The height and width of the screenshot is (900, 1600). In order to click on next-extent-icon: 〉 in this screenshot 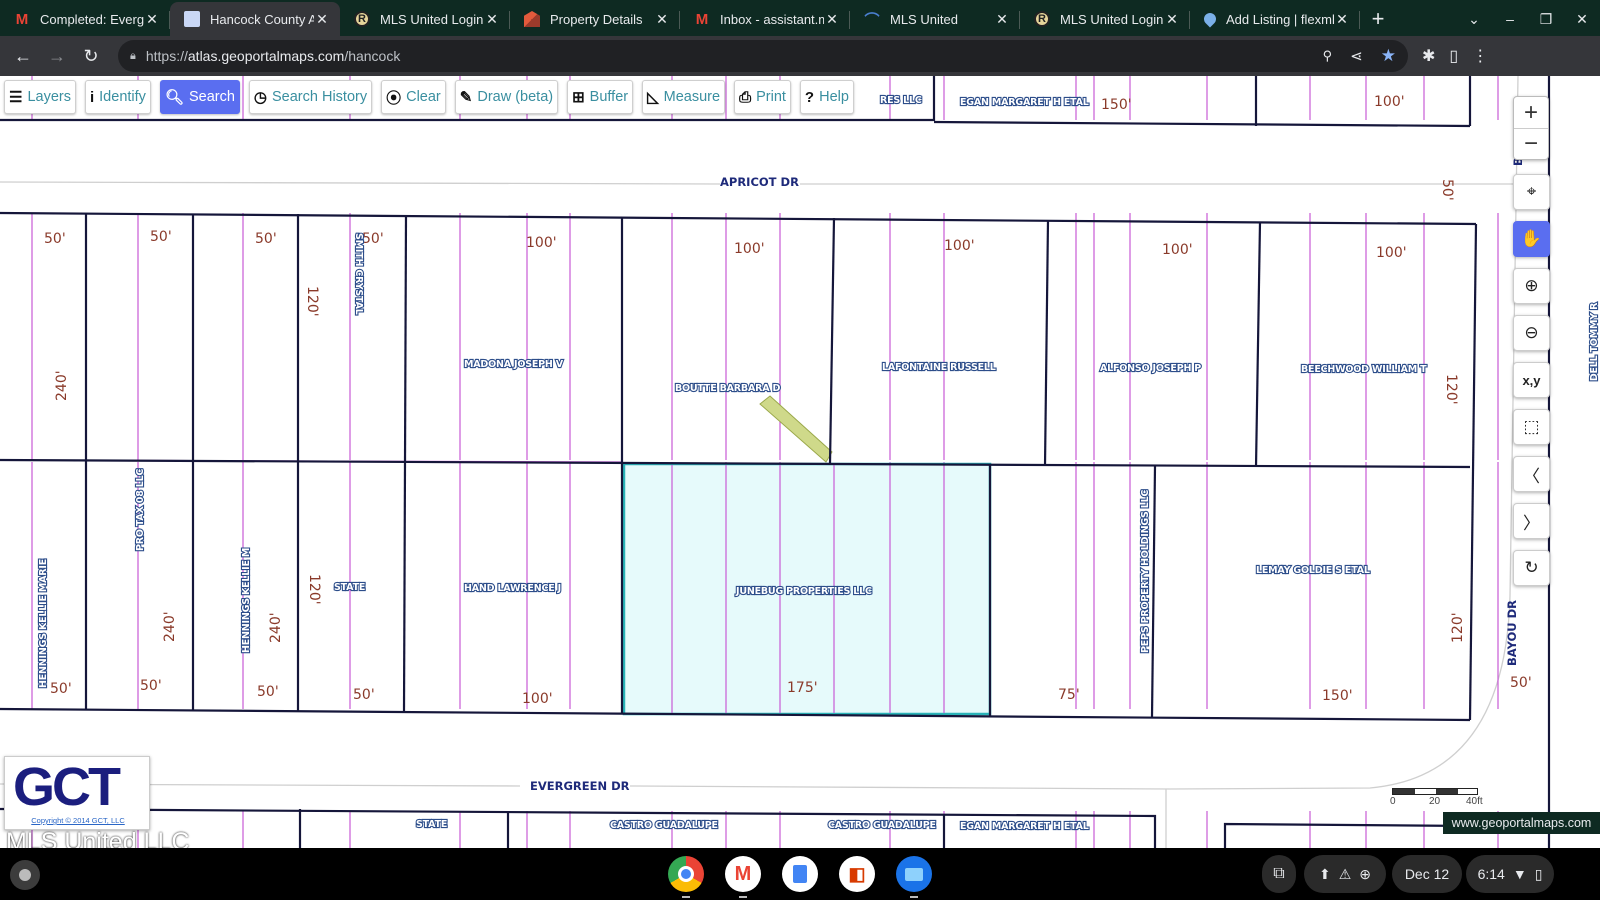, I will do `click(1531, 523)`.